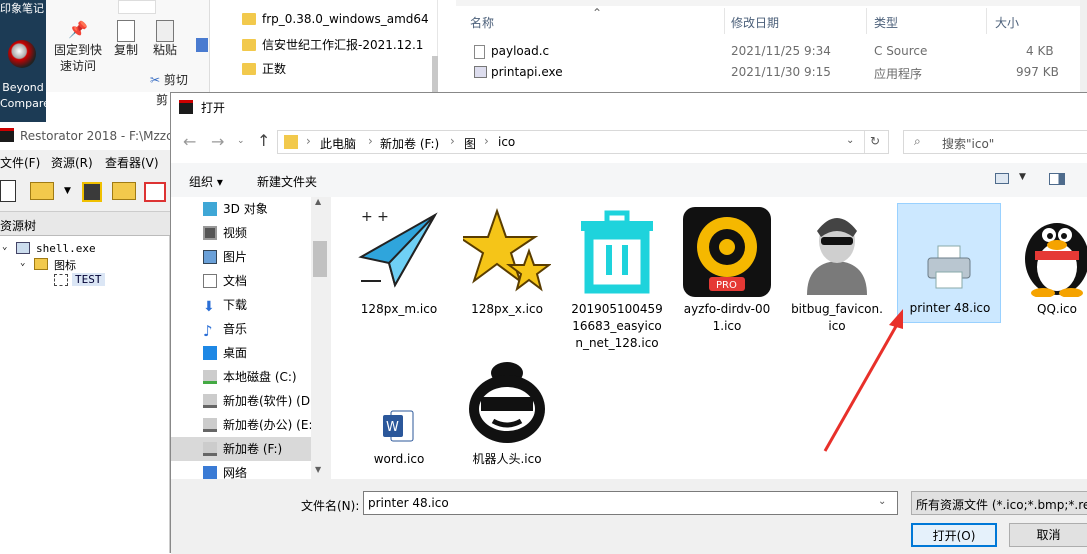 This screenshot has width=1087, height=554. What do you see at coordinates (399, 272) in the screenshot?
I see `file-tile: + + 128px_m.ico` at bounding box center [399, 272].